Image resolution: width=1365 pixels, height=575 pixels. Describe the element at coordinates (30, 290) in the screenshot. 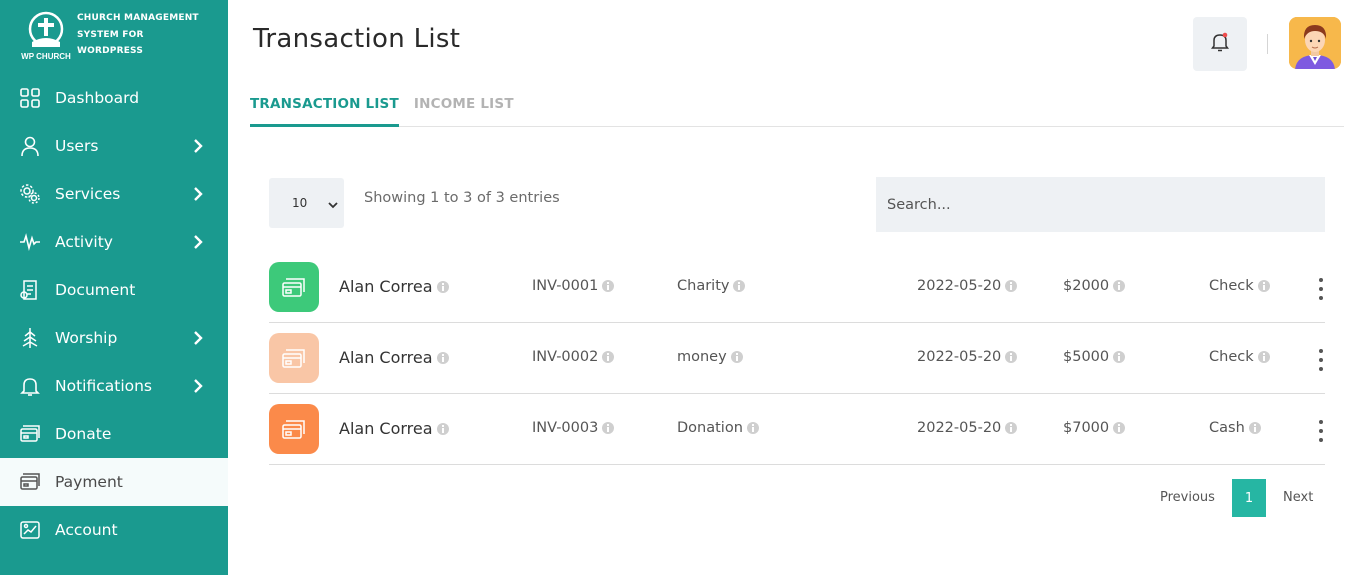

I see `document-icon` at that location.